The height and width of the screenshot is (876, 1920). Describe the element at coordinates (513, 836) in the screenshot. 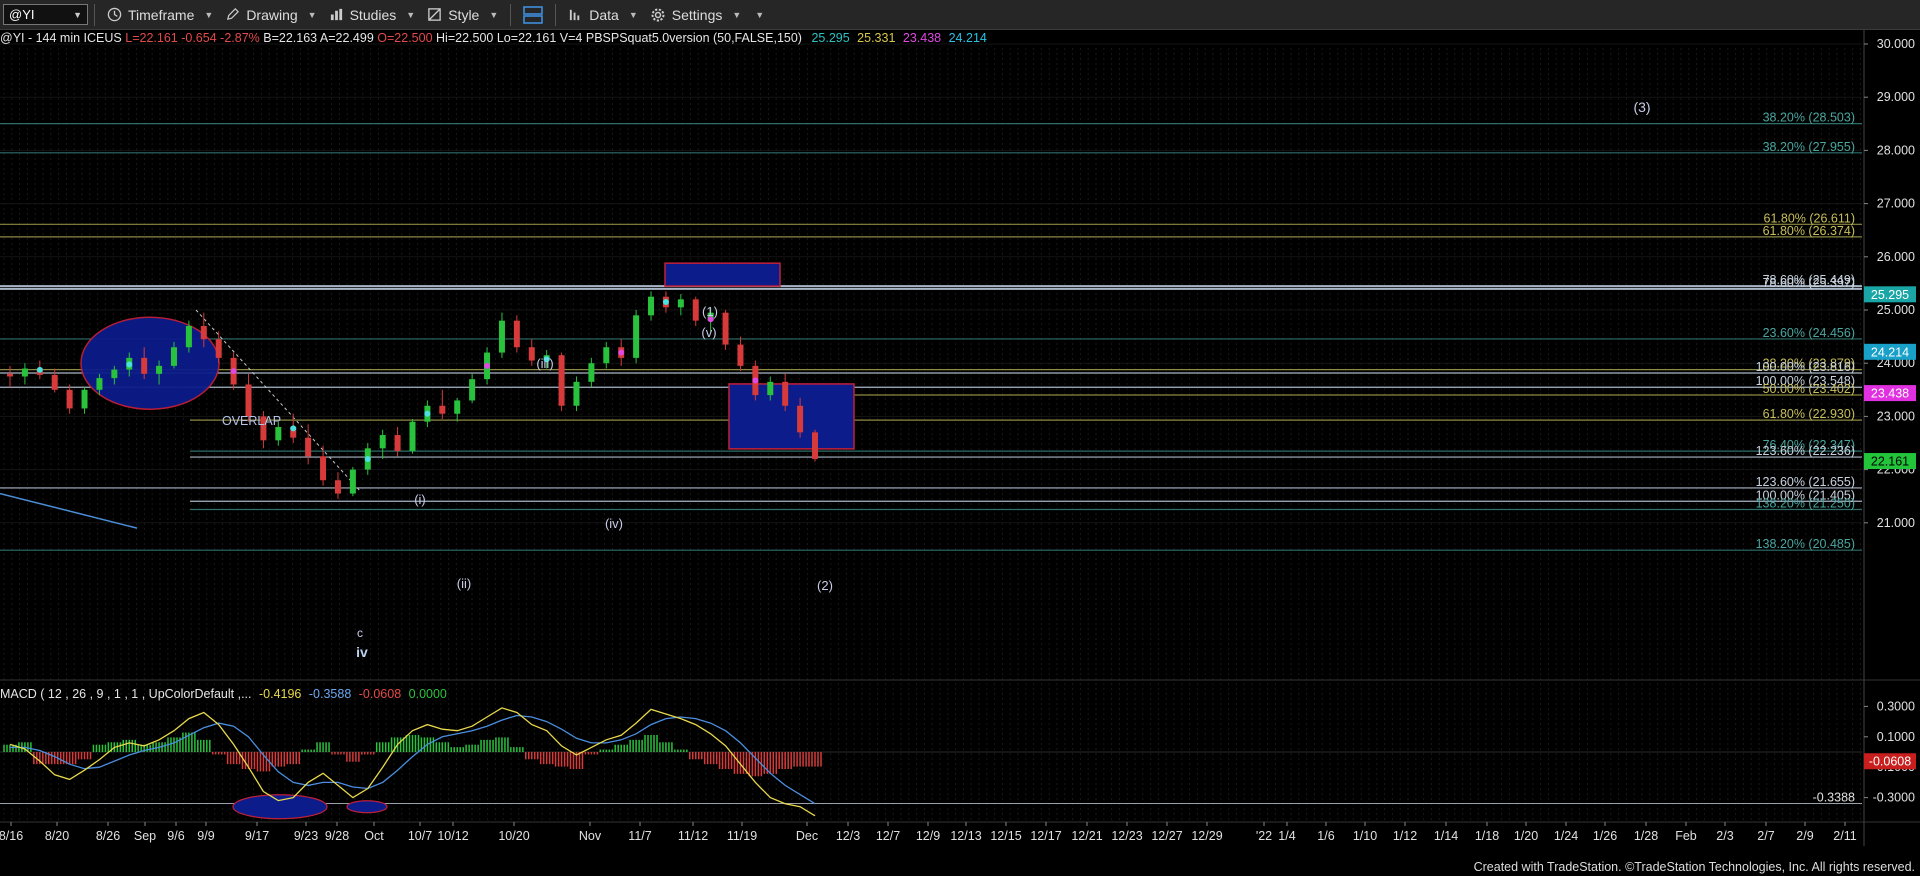

I see `time-tick-label: 10/20` at that location.